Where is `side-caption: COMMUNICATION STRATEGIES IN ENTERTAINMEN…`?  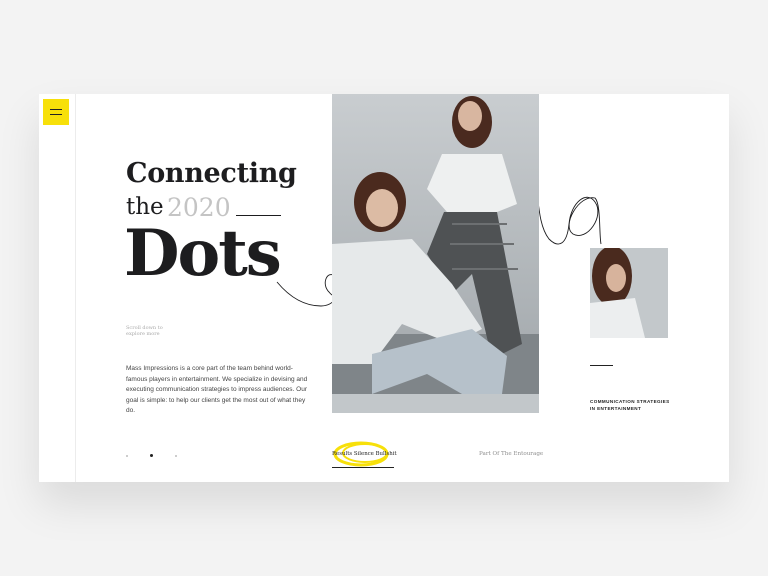 side-caption: COMMUNICATION STRATEGIES IN ENTERTAINMEN… is located at coordinates (630, 405).